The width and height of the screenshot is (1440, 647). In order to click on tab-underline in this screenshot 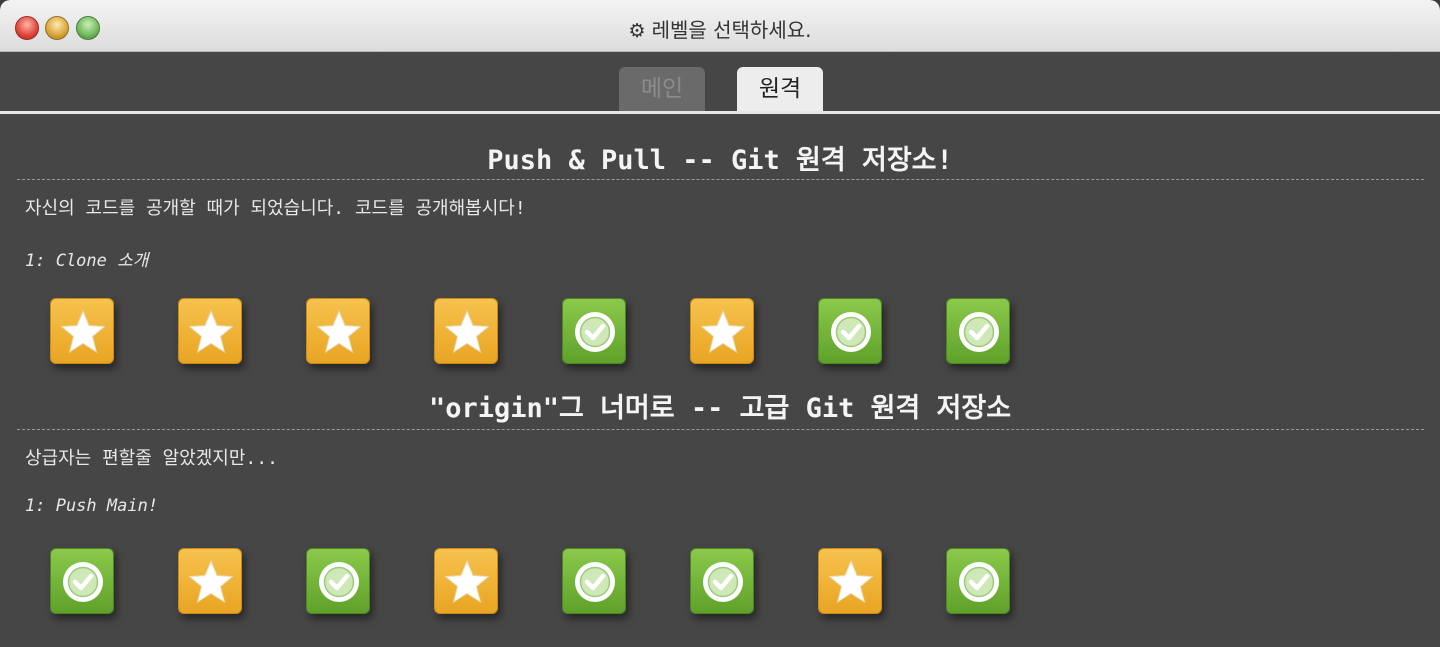, I will do `click(720, 112)`.